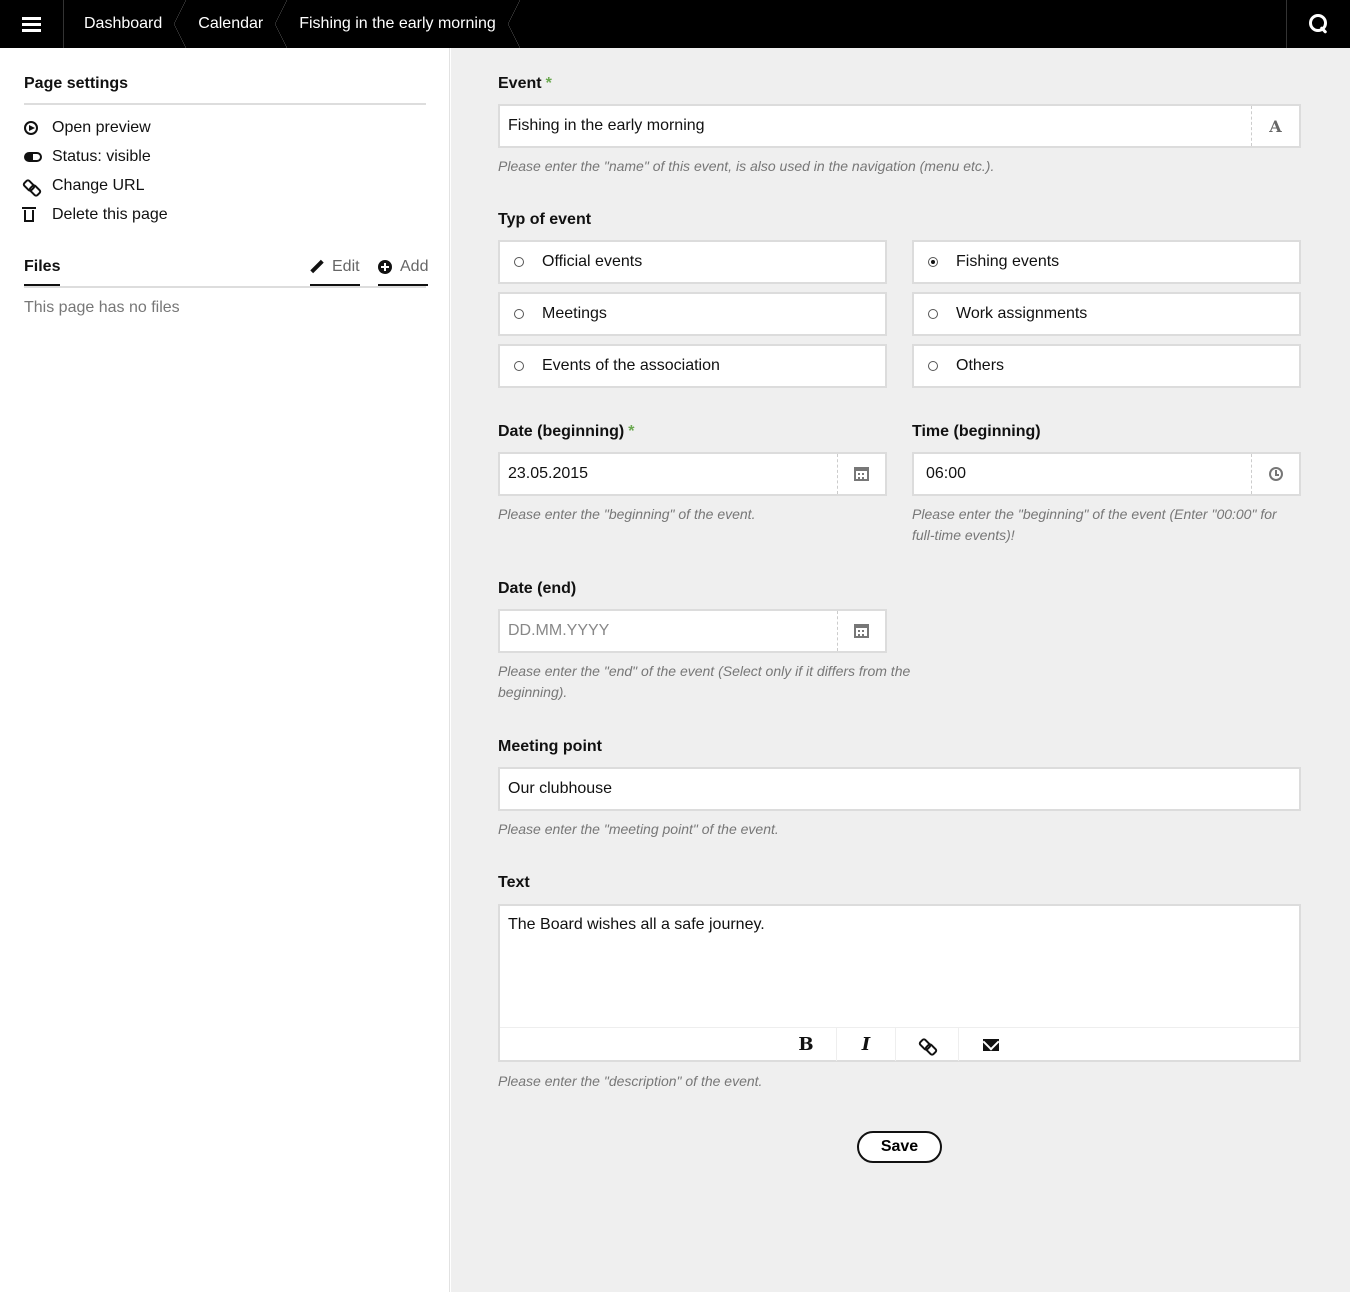 Image resolution: width=1350 pixels, height=1292 pixels. I want to click on italic-icon: I, so click(866, 1044).